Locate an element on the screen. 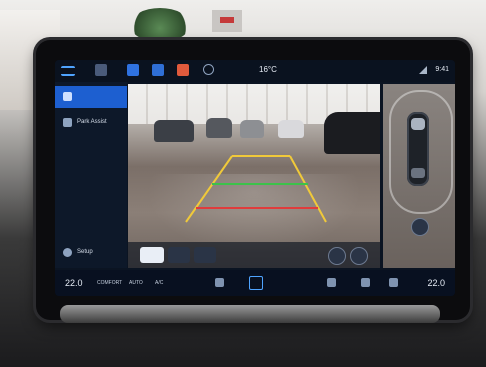 The image size is (486, 367). passenger-temperature: 22.0 is located at coordinates (436, 283).